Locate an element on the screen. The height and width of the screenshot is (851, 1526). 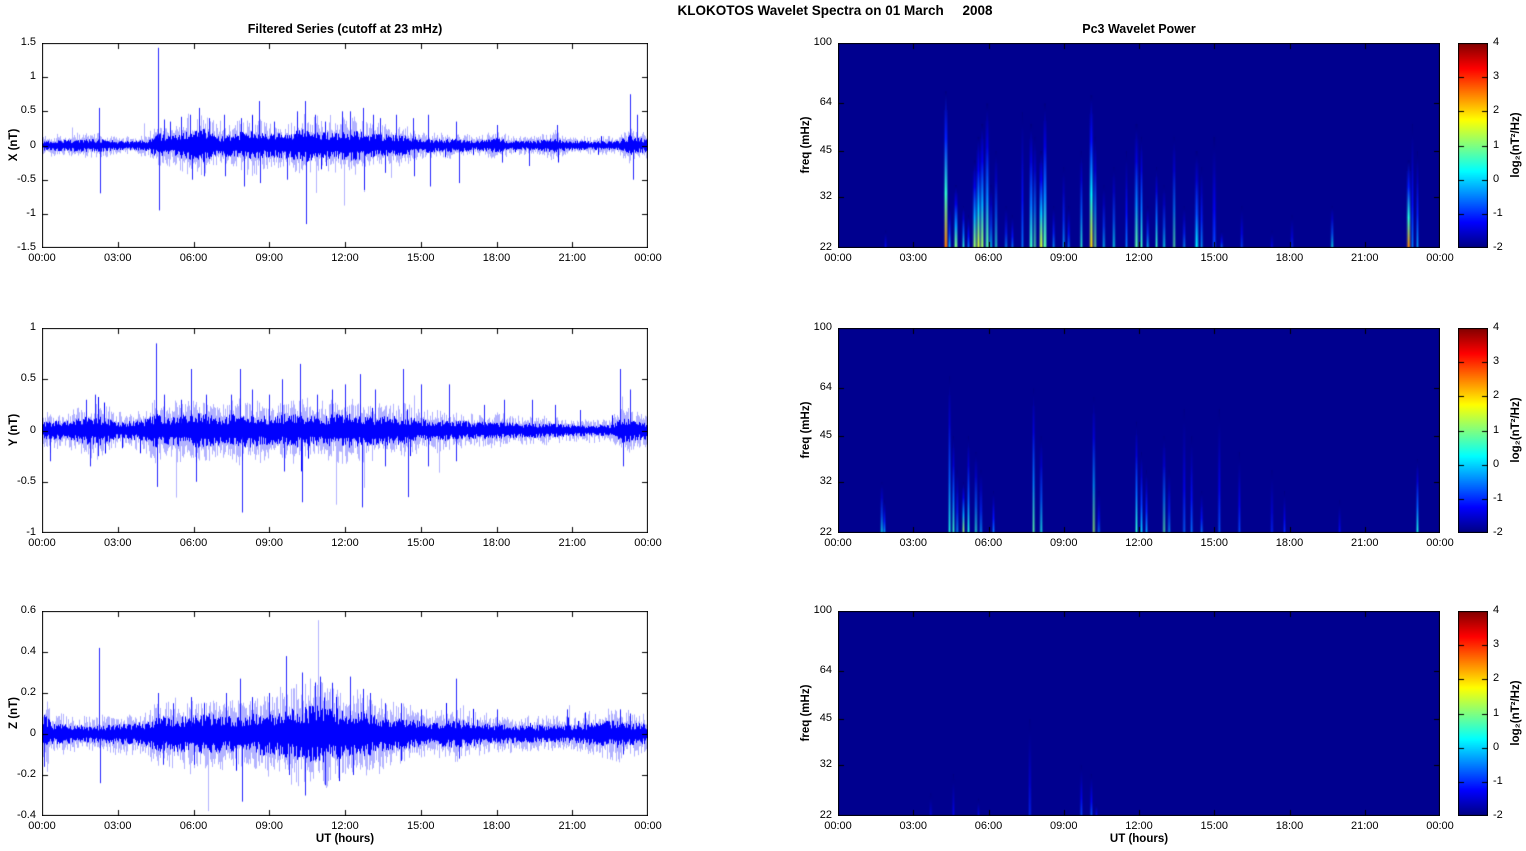
z-wavelet-canvas is located at coordinates (1139, 713).